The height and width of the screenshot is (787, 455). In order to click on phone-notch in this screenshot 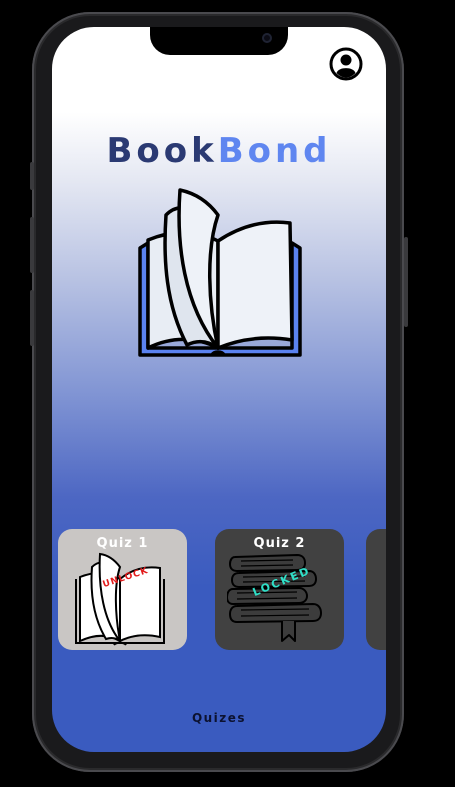, I will do `click(219, 41)`.